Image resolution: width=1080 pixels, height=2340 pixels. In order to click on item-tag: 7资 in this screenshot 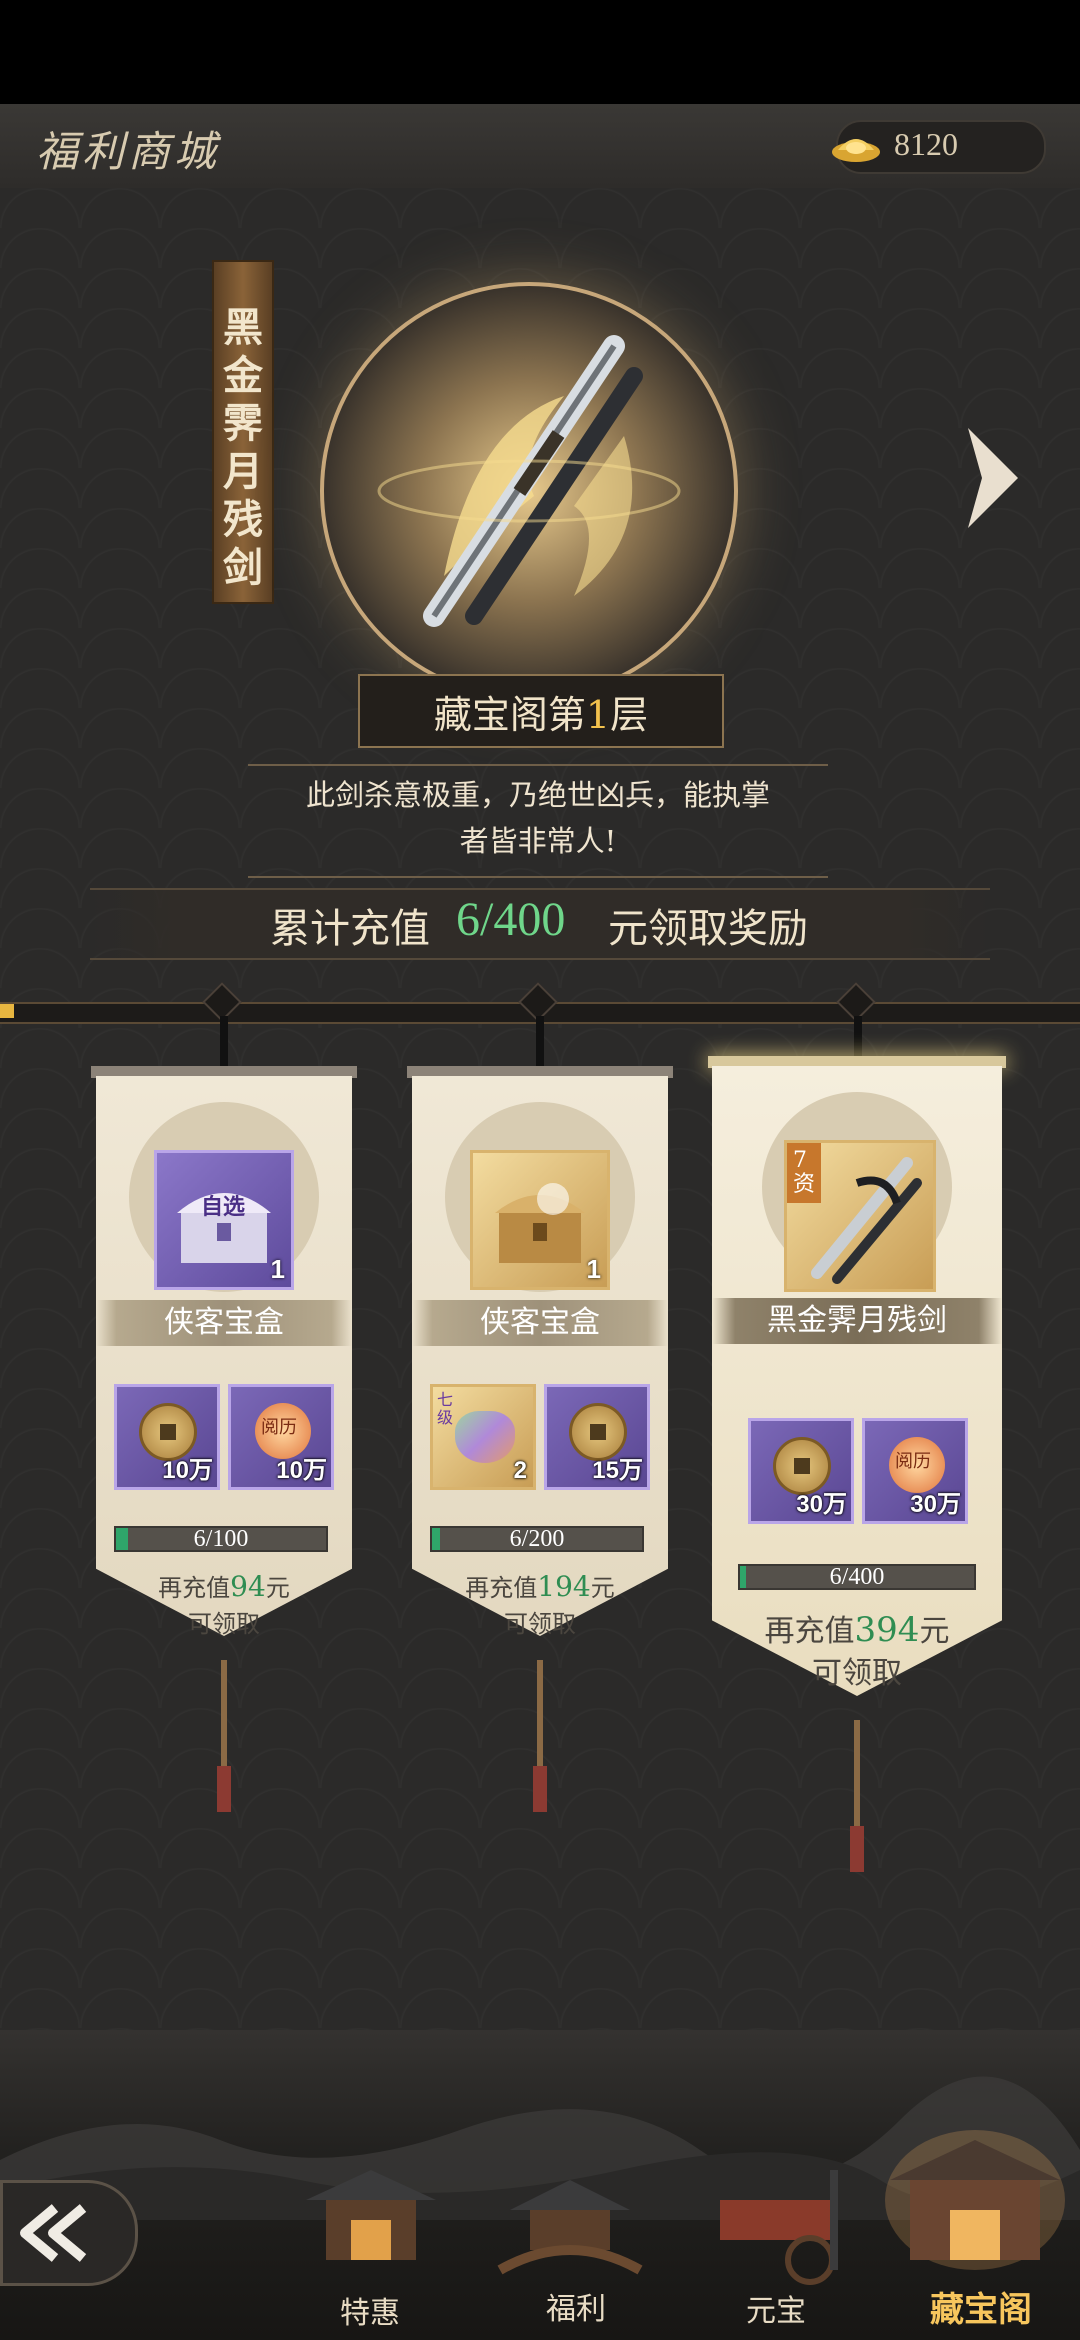, I will do `click(804, 1172)`.